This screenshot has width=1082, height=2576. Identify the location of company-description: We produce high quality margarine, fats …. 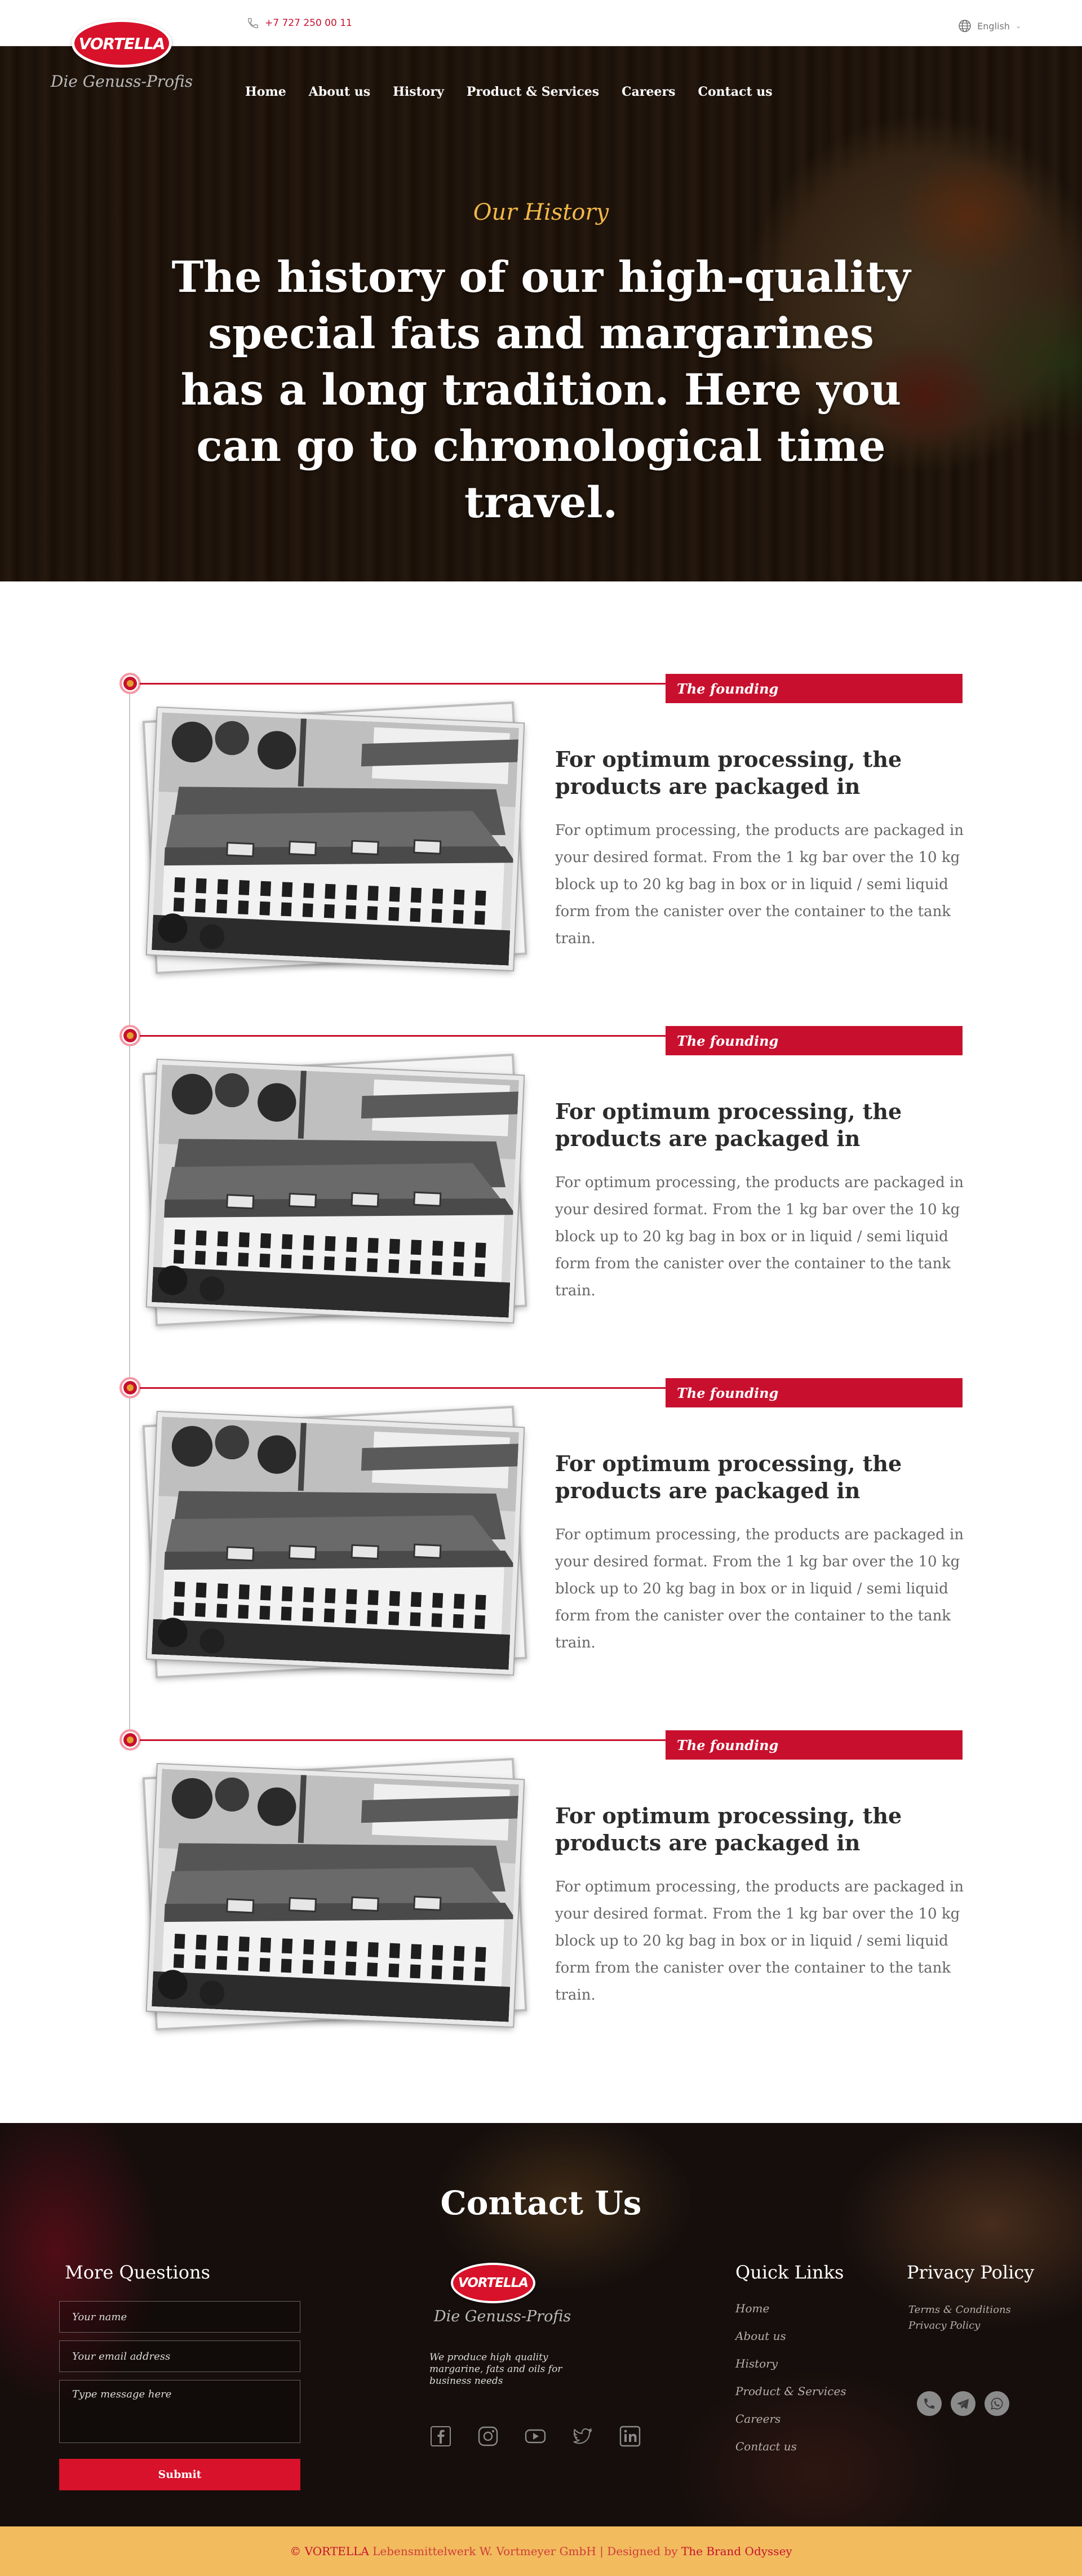
(496, 2369).